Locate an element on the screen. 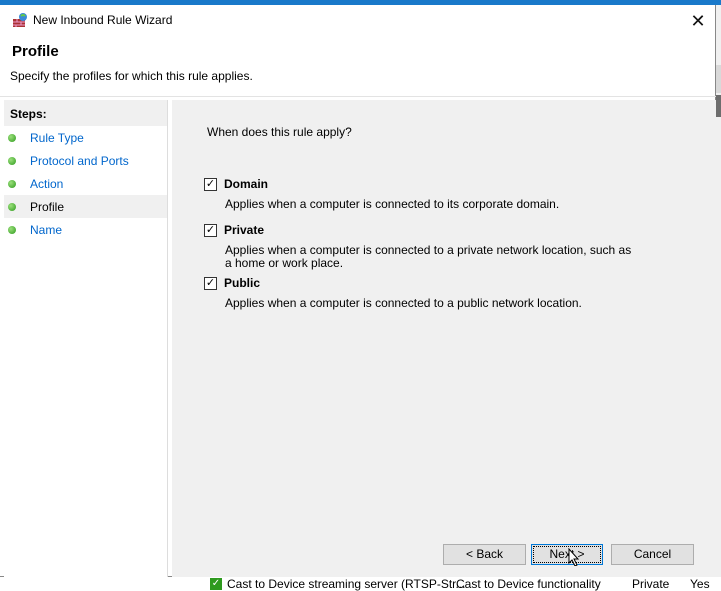 Image resolution: width=721 pixels, height=591 pixels. step-protocol-ports: Protocol and Ports is located at coordinates (85, 160).